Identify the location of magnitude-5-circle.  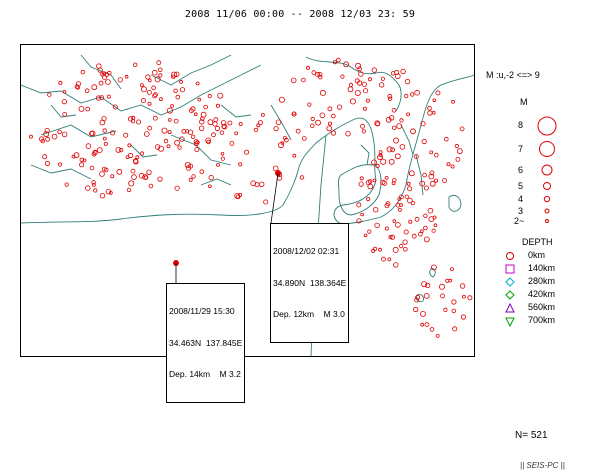
(547, 186).